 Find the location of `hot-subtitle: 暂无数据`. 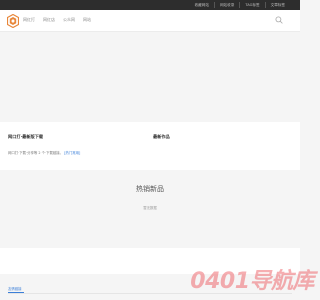

hot-subtitle: 暂无数据 is located at coordinates (150, 208).